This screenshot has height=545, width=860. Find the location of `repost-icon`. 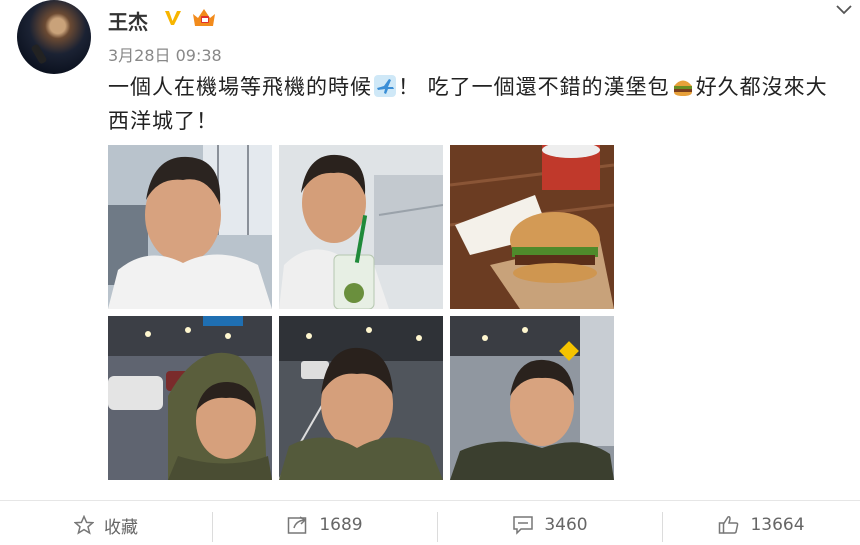

repost-icon is located at coordinates (298, 525).